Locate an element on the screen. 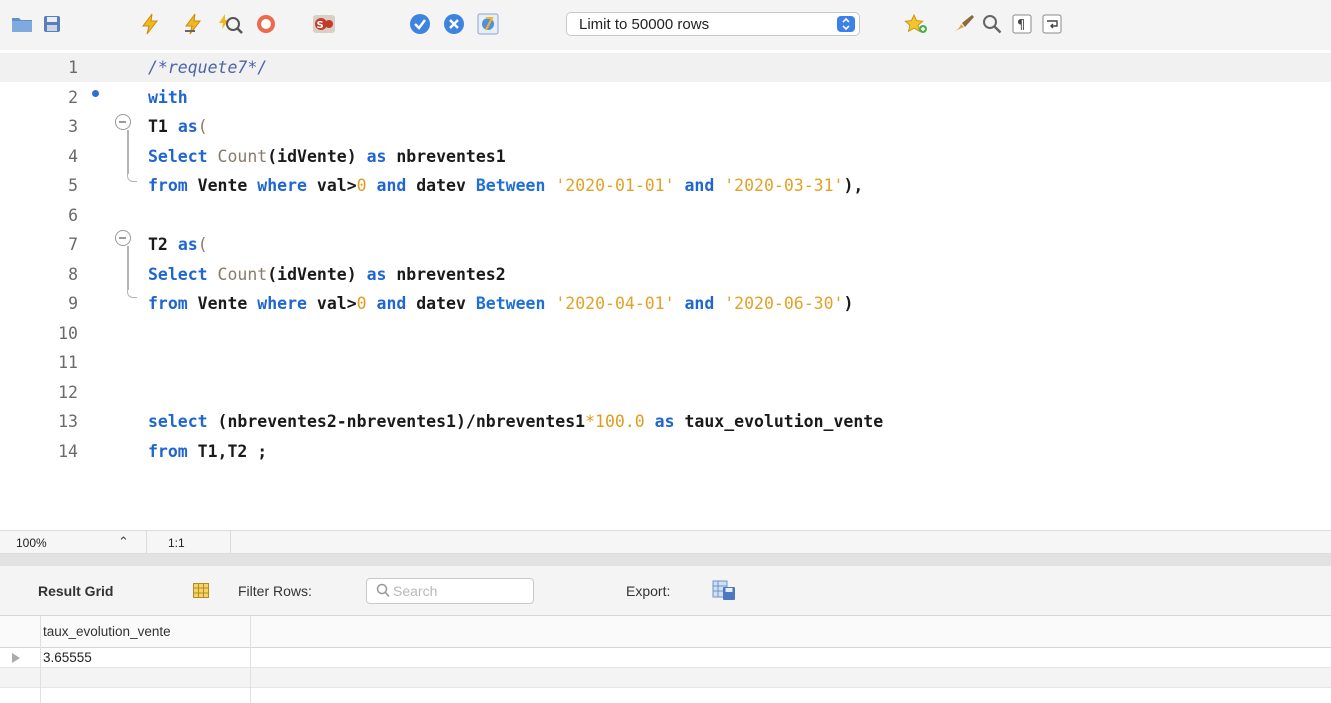 The image size is (1331, 703). filter-search-input is located at coordinates (460, 591).